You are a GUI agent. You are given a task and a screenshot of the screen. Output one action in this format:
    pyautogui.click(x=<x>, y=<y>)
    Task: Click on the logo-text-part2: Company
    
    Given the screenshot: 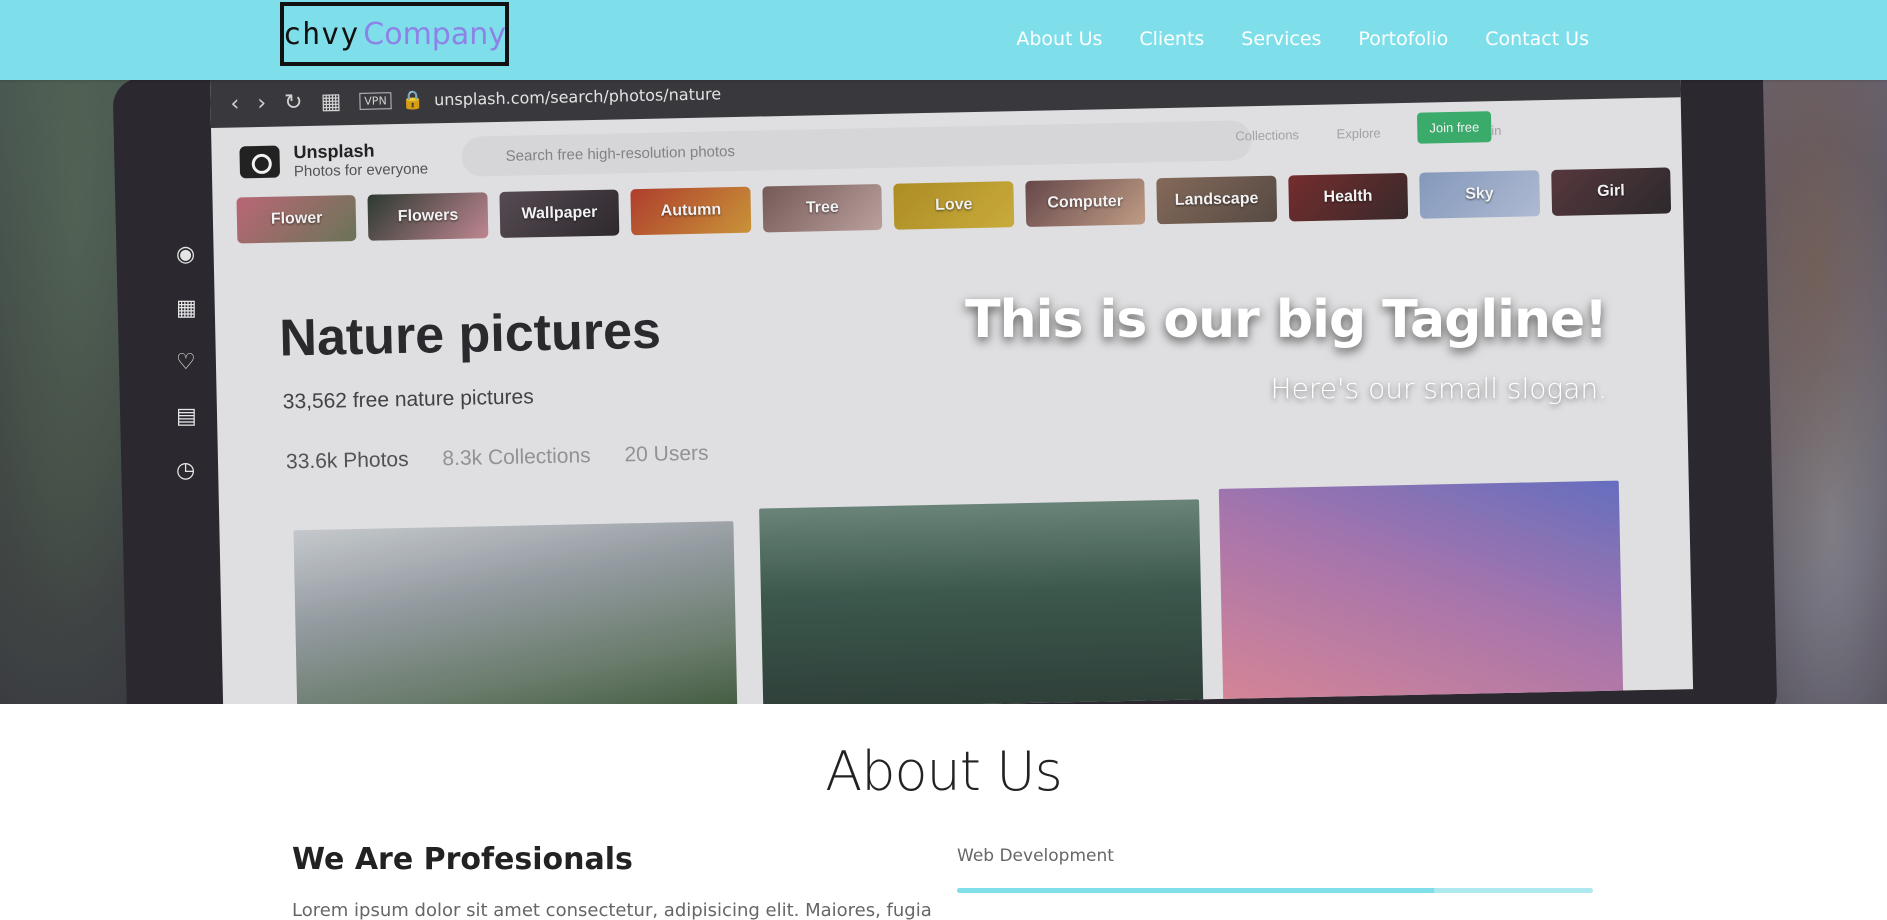 What is the action you would take?
    pyautogui.click(x=434, y=34)
    